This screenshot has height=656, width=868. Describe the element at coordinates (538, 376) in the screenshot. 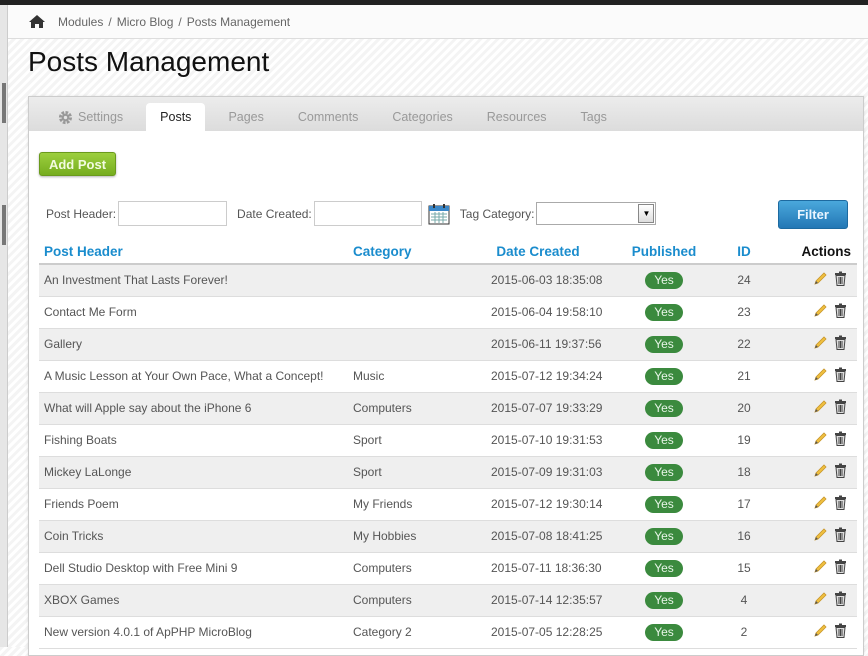

I see `date-created-cell: 2015-07-12 19:34:24` at that location.